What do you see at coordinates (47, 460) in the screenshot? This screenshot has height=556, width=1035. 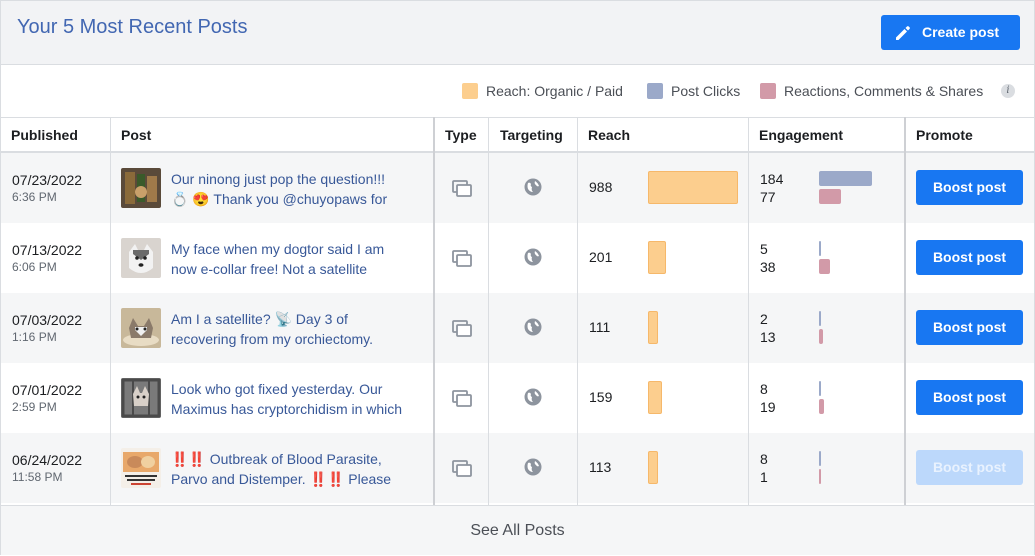 I see `published-date: 06/24/2022` at bounding box center [47, 460].